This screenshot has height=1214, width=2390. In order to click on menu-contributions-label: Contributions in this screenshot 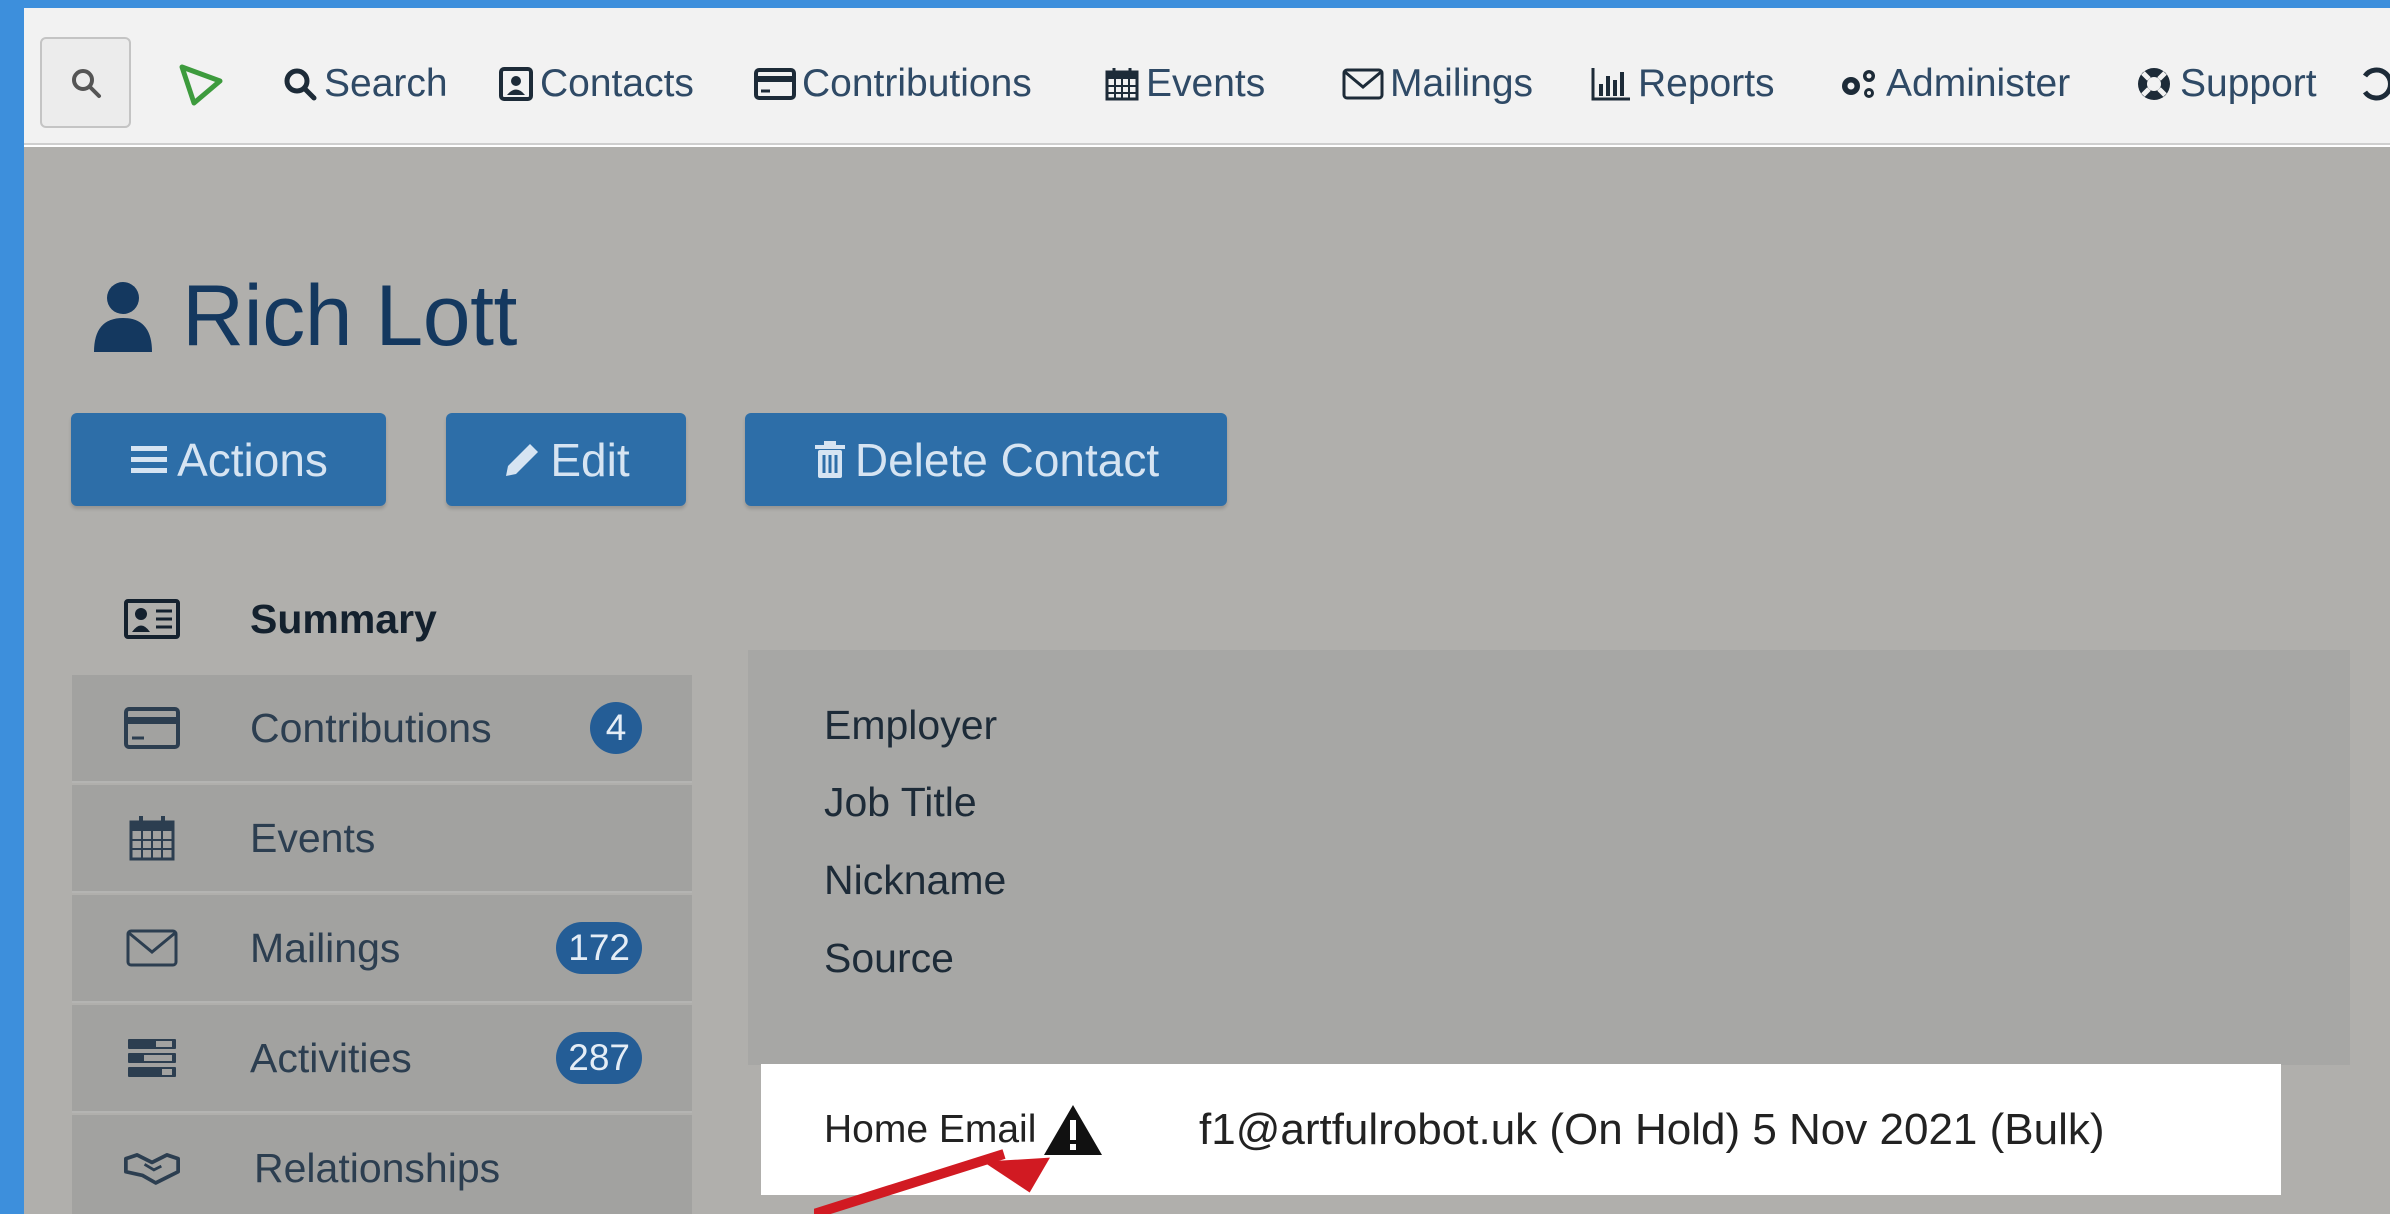, I will do `click(917, 83)`.